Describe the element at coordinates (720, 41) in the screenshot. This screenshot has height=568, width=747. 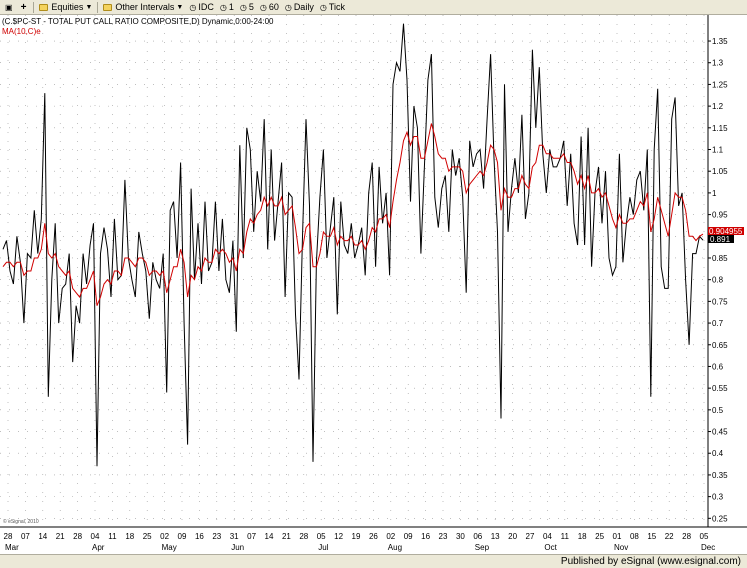
I see `y-tick-label: 1.35` at that location.